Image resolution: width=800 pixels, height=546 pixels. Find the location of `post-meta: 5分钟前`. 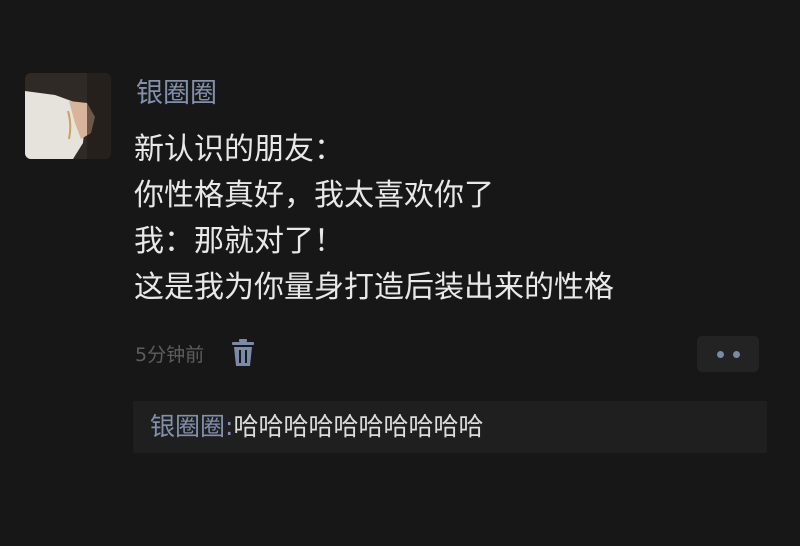

post-meta: 5分钟前 is located at coordinates (195, 353).